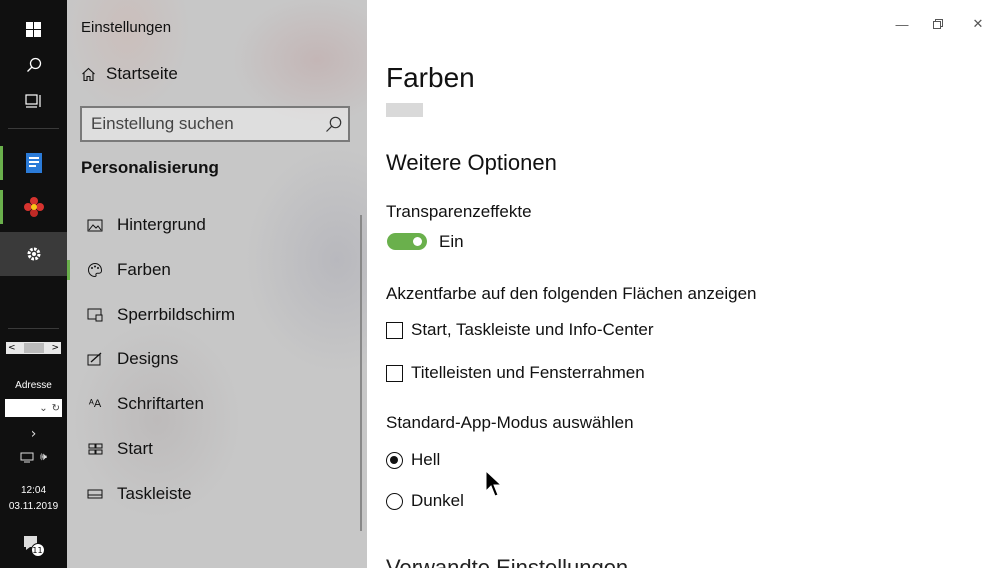 The height and width of the screenshot is (568, 993). I want to click on taskbar-icon, so click(95, 494).